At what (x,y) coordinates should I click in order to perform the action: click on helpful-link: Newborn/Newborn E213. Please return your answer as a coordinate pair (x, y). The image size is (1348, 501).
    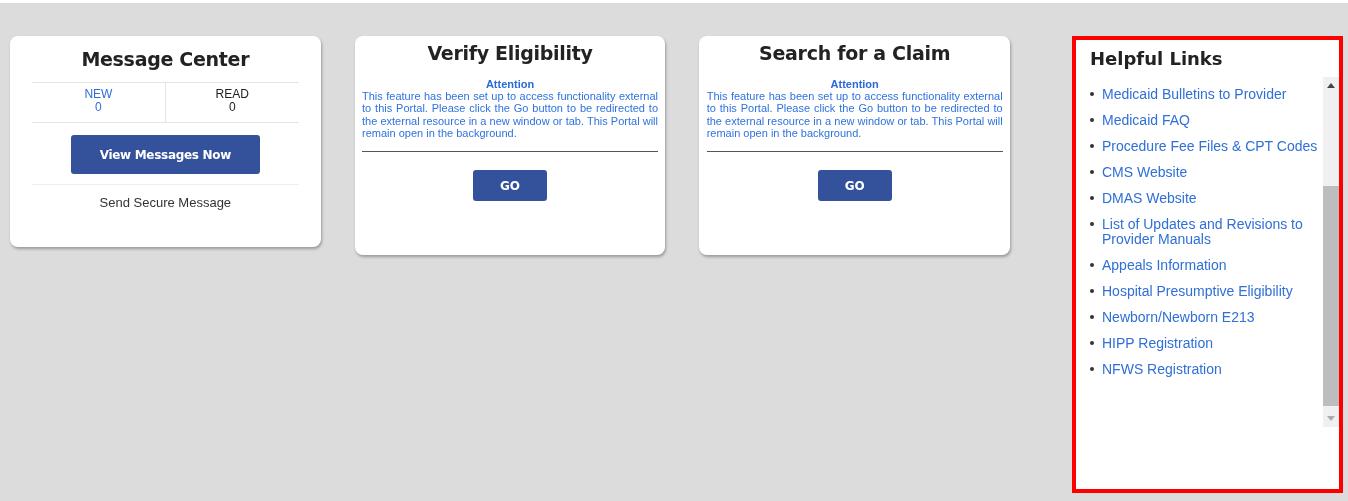
    Looking at the image, I should click on (1178, 317).